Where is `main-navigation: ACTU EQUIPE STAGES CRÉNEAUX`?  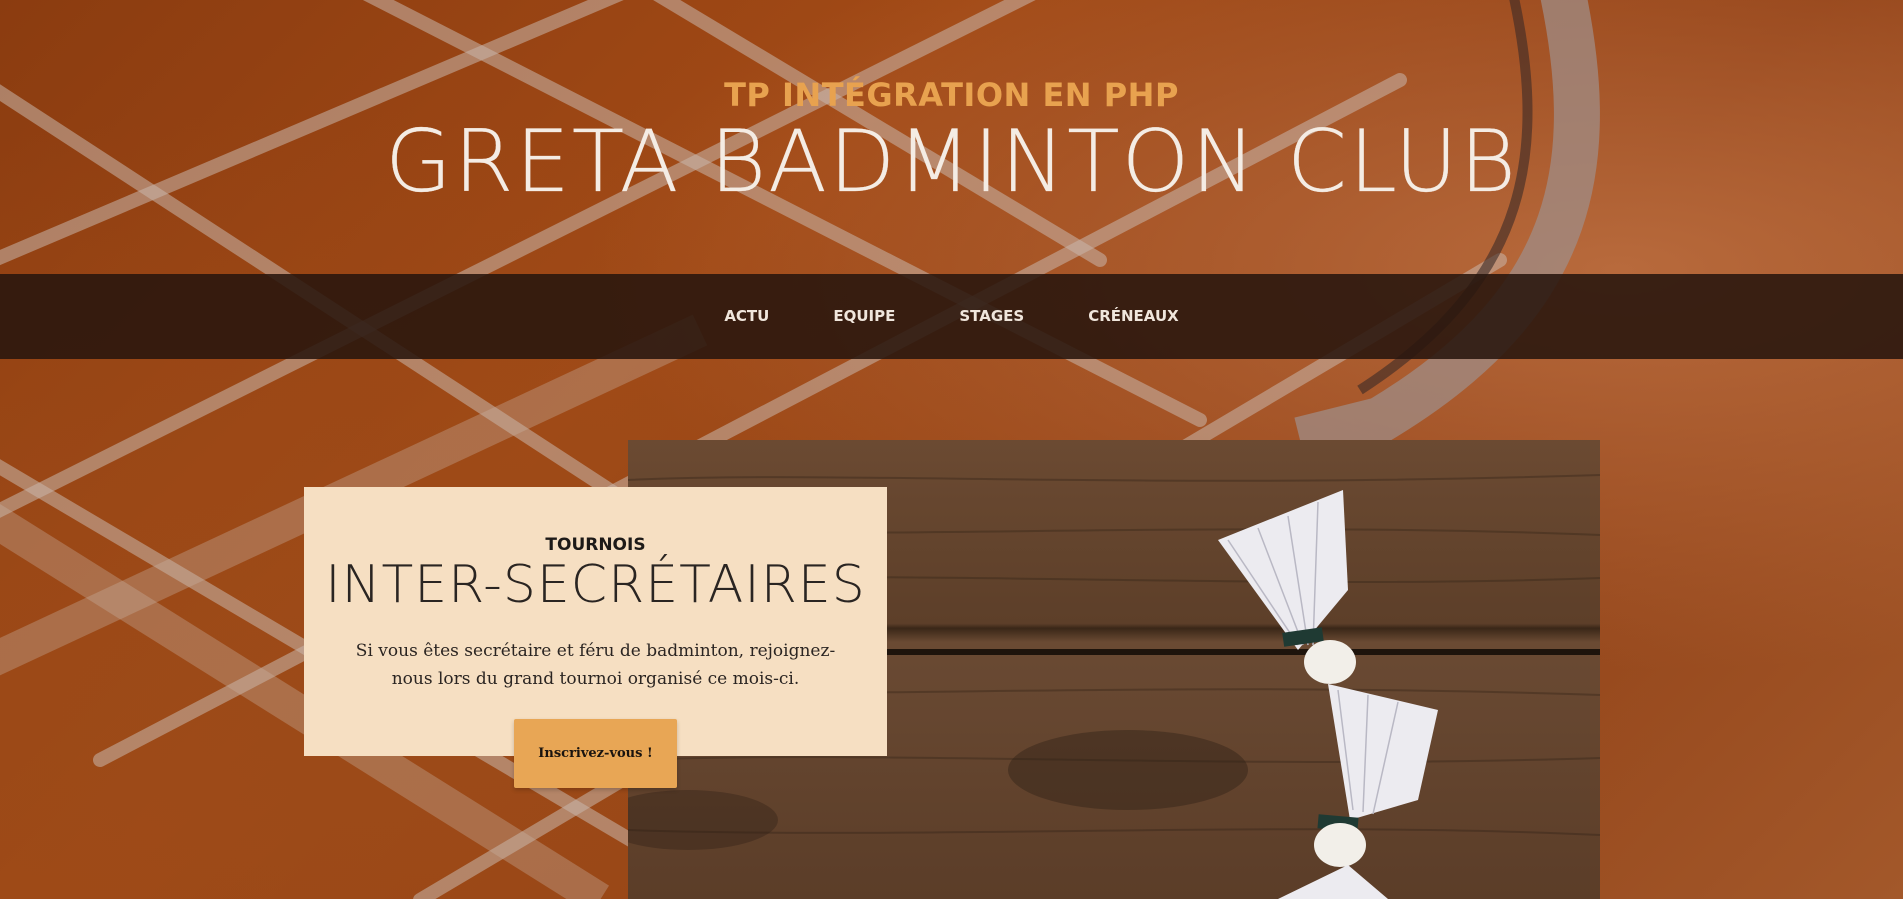 main-navigation: ACTU EQUIPE STAGES CRÉNEAUX is located at coordinates (951, 316).